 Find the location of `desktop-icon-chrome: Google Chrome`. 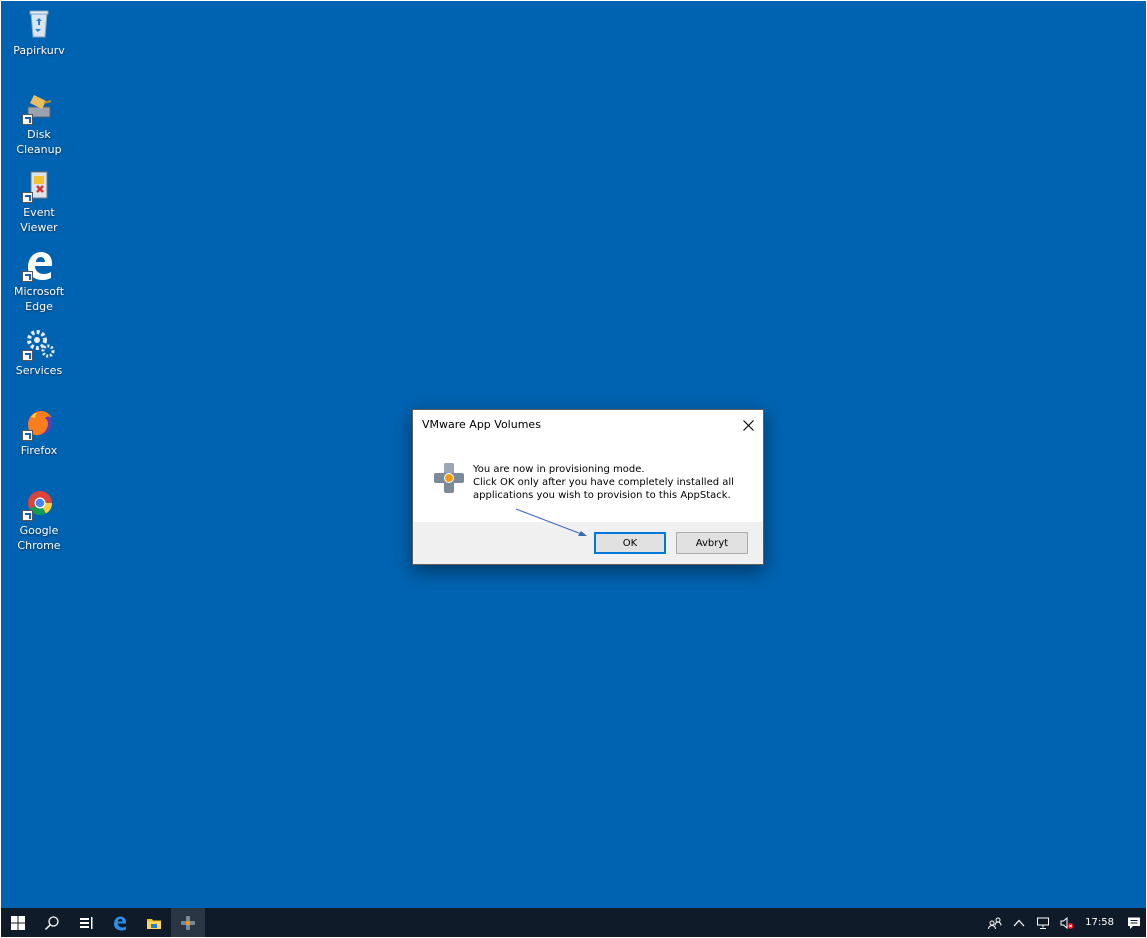

desktop-icon-chrome: Google Chrome is located at coordinates (39, 520).